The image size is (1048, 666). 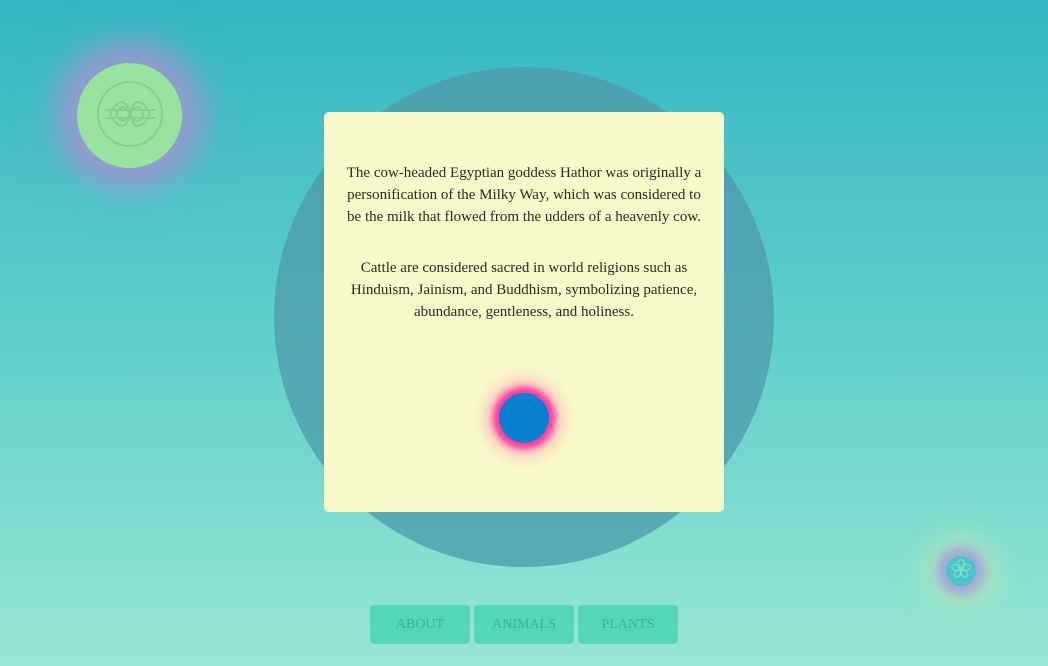 I want to click on flower-orb, so click(x=961, y=571).